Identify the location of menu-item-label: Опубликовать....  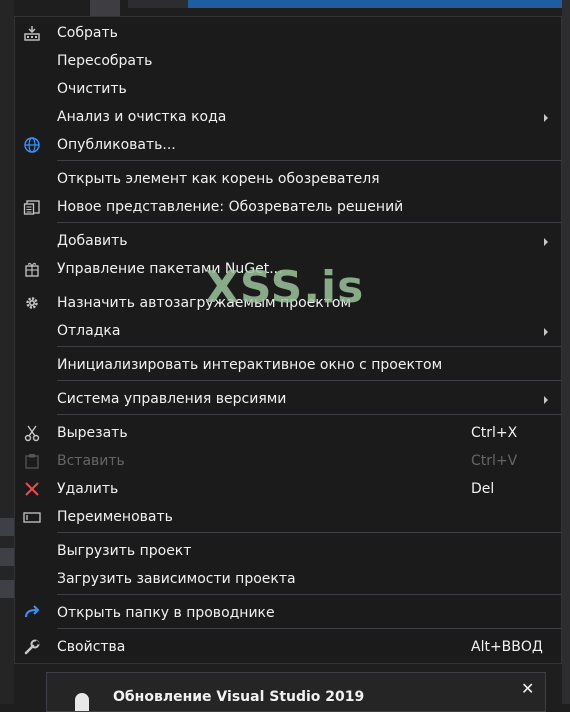
(116, 145).